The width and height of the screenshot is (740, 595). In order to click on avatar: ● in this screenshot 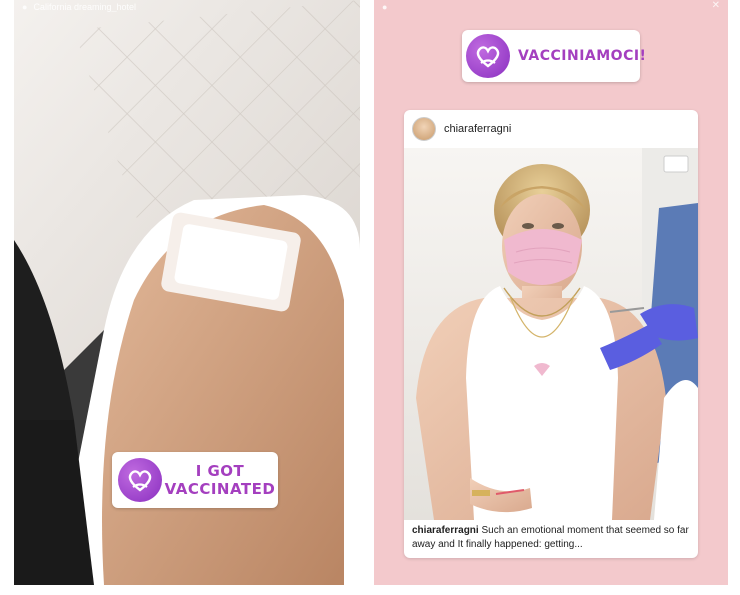, I will do `click(384, 7)`.